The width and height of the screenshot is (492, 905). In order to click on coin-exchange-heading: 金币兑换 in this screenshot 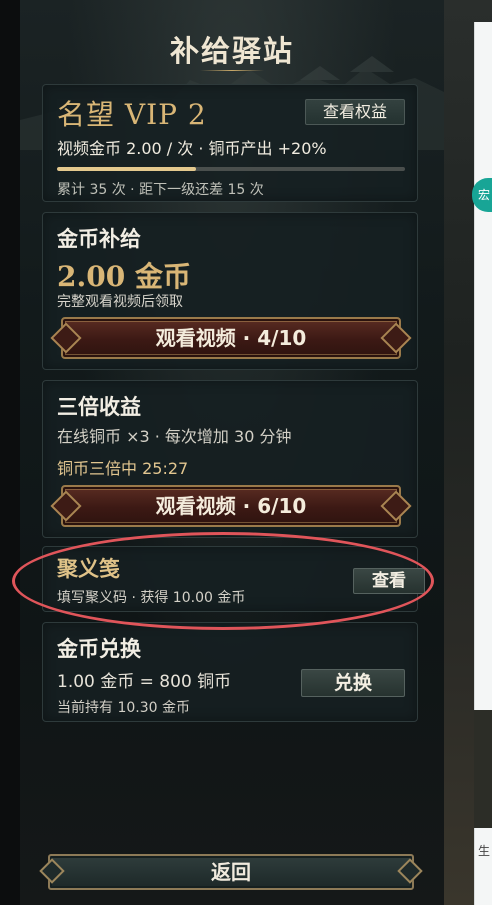, I will do `click(99, 649)`.